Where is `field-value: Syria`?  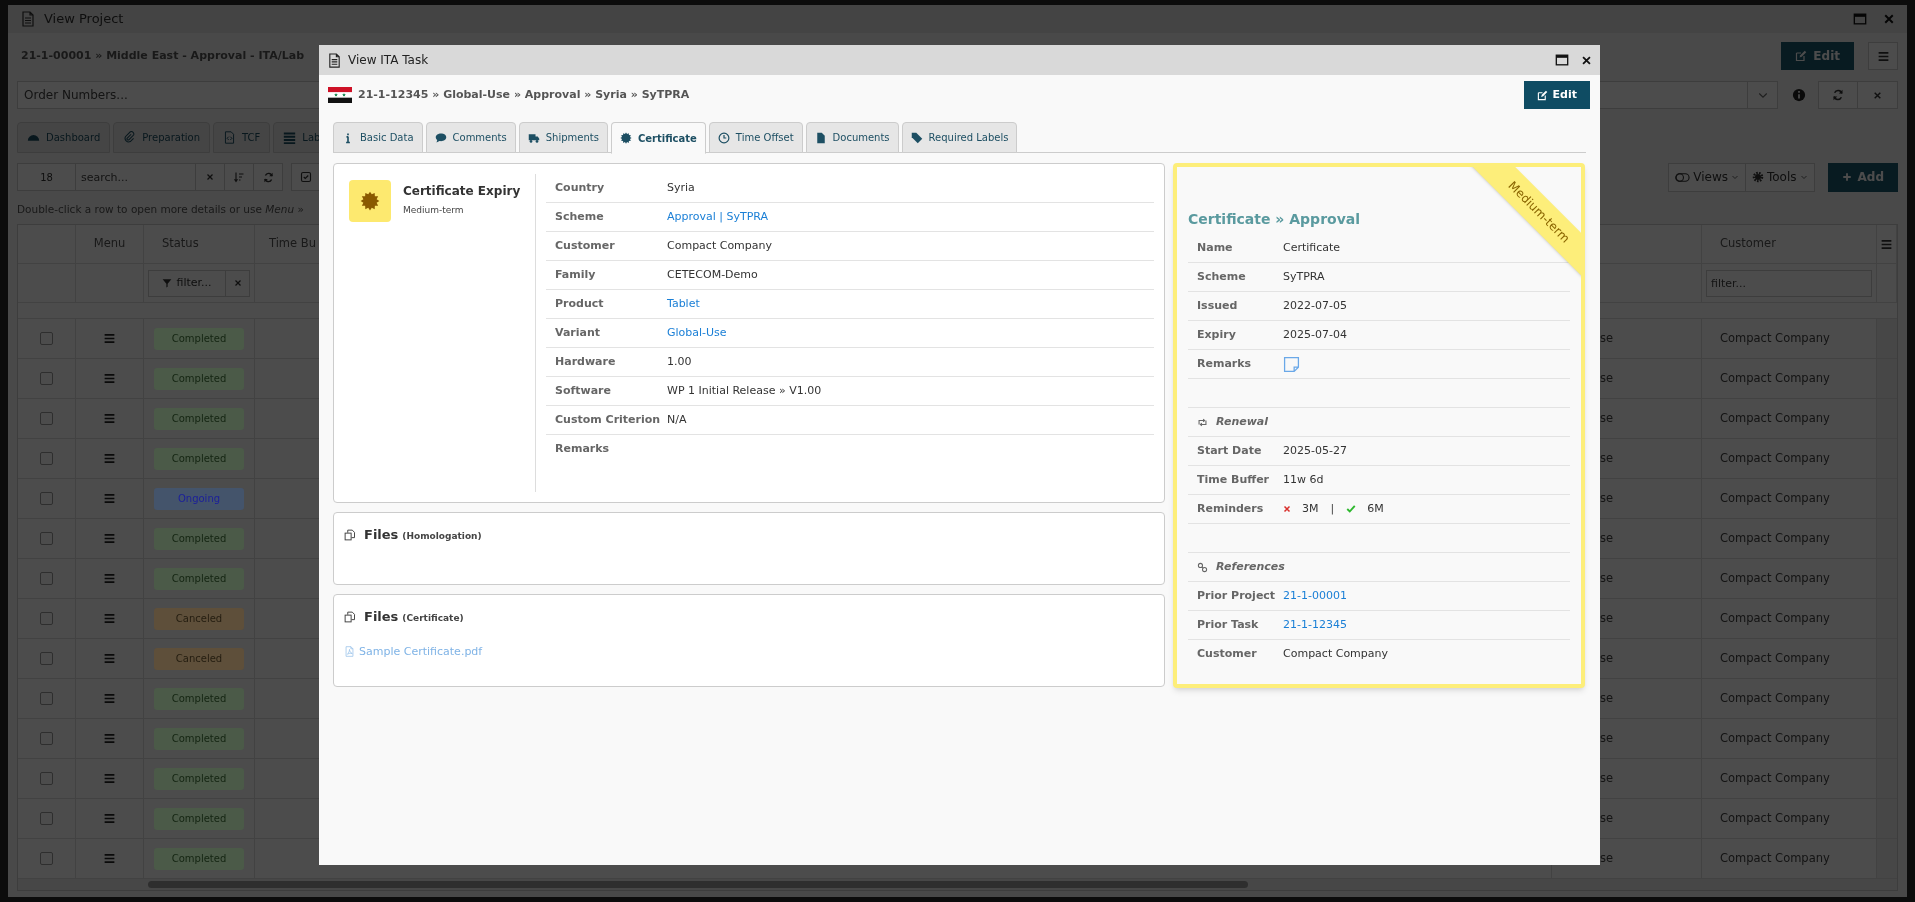 field-value: Syria is located at coordinates (681, 187).